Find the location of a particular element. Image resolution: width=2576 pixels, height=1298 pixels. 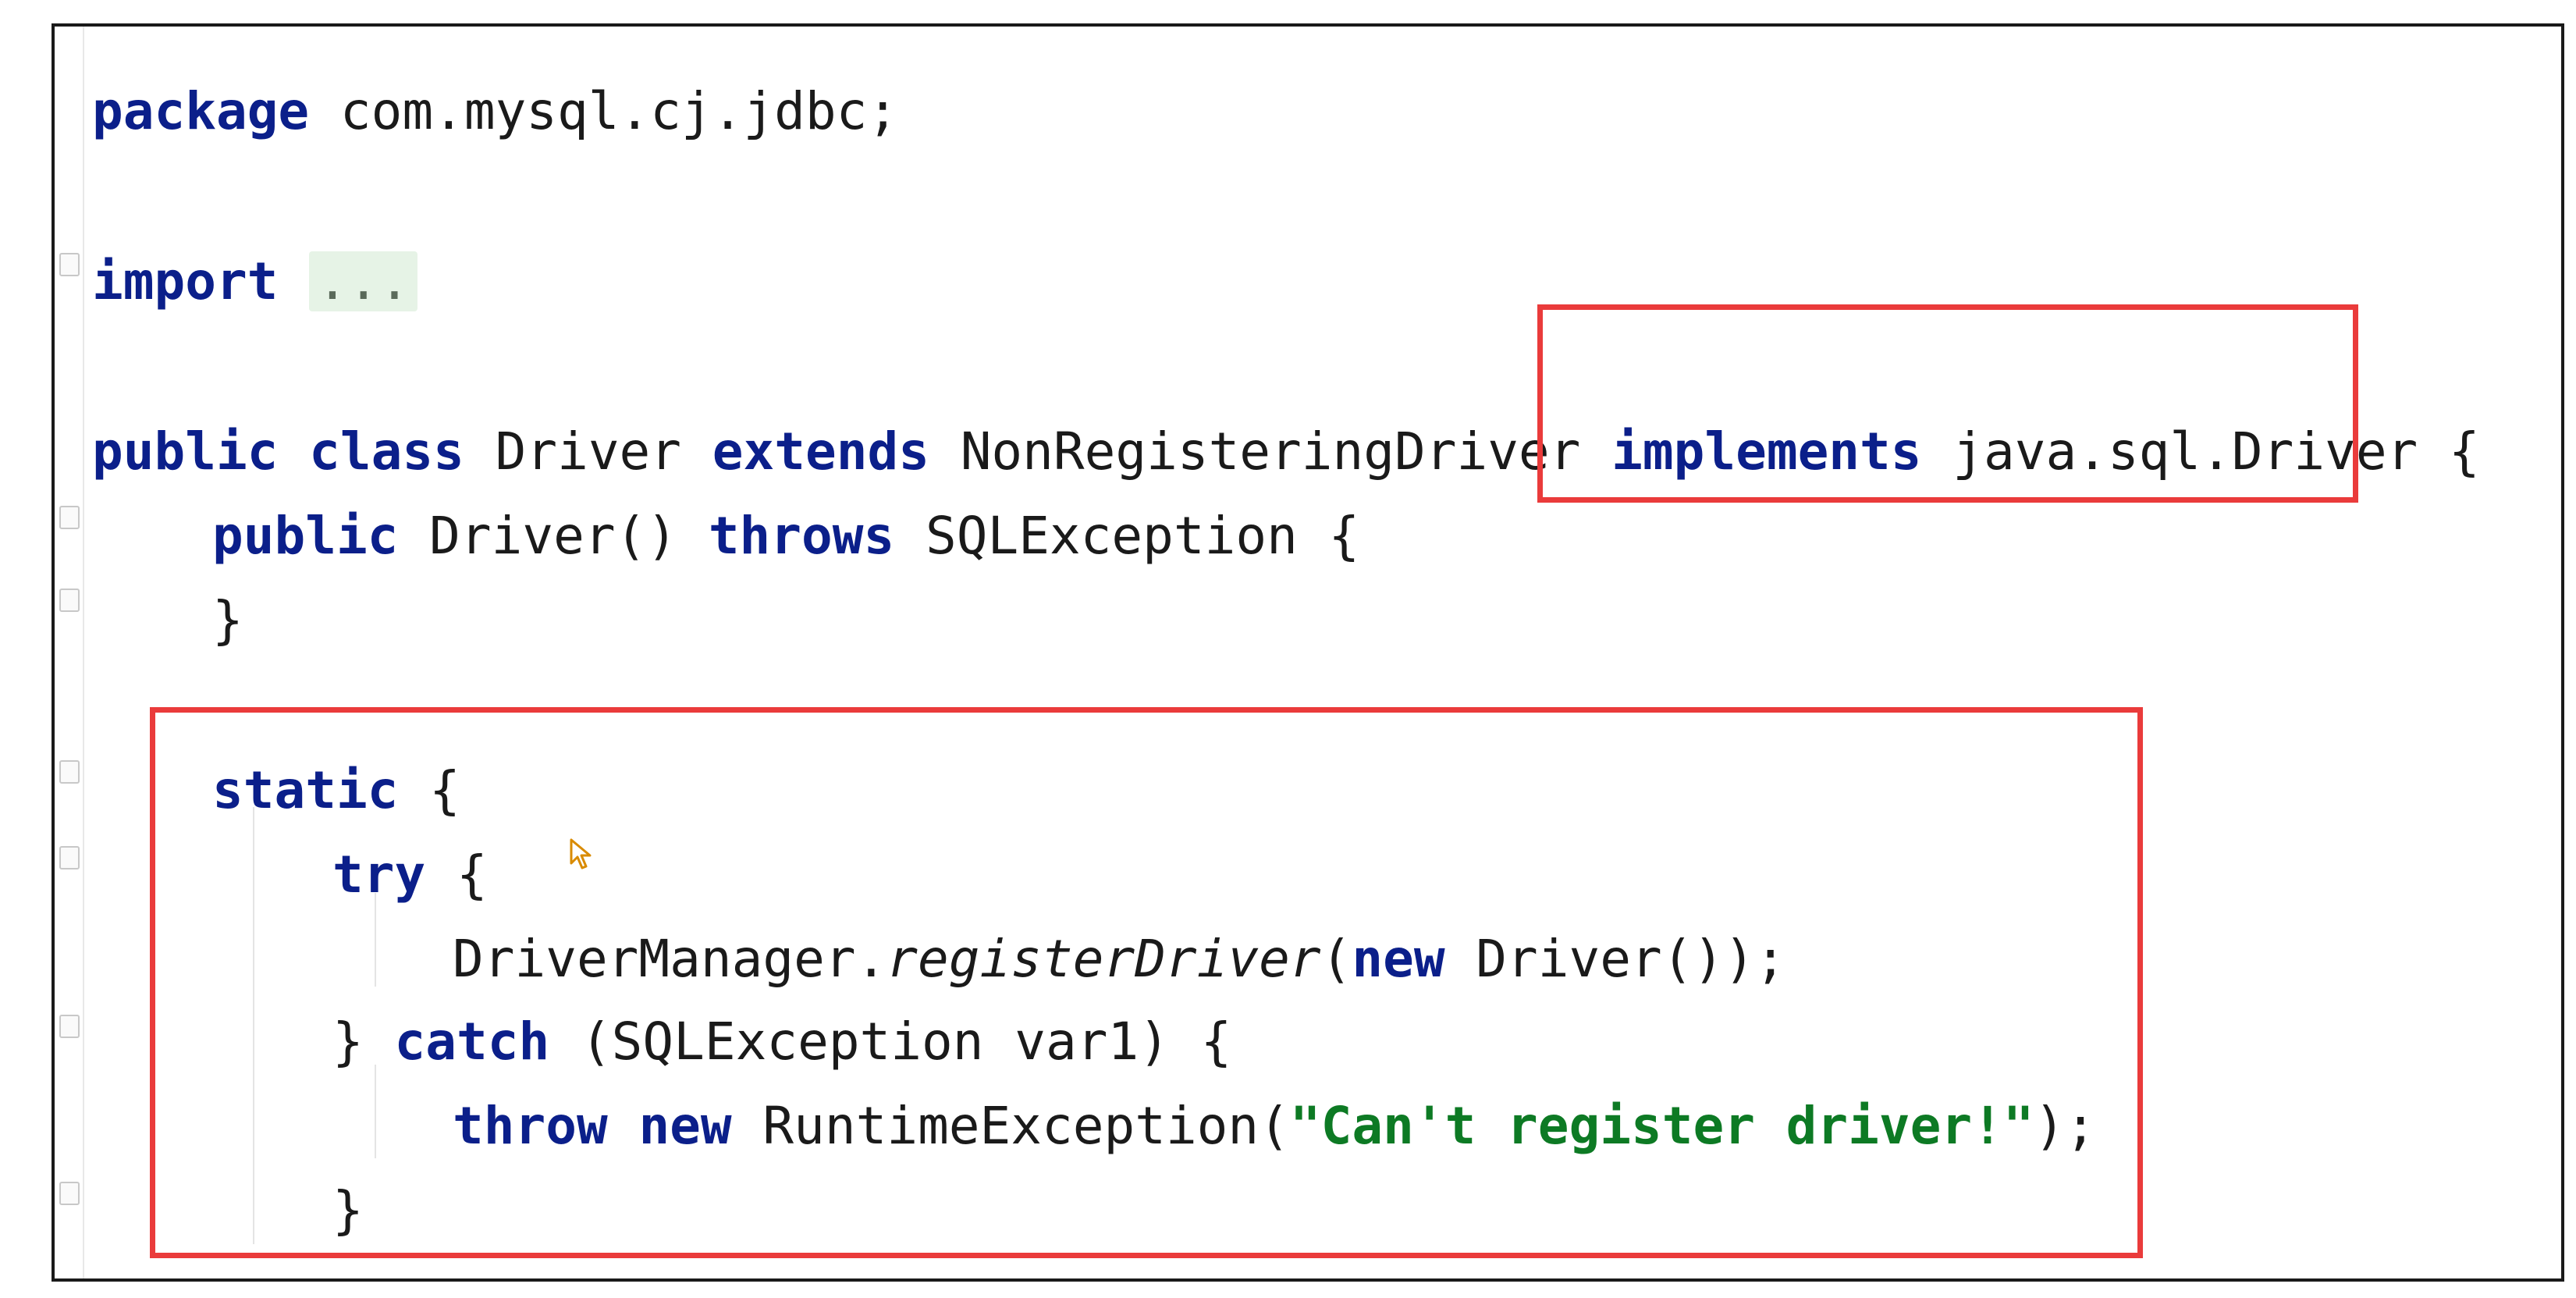

code-text: Driver() is located at coordinates (553, 536).